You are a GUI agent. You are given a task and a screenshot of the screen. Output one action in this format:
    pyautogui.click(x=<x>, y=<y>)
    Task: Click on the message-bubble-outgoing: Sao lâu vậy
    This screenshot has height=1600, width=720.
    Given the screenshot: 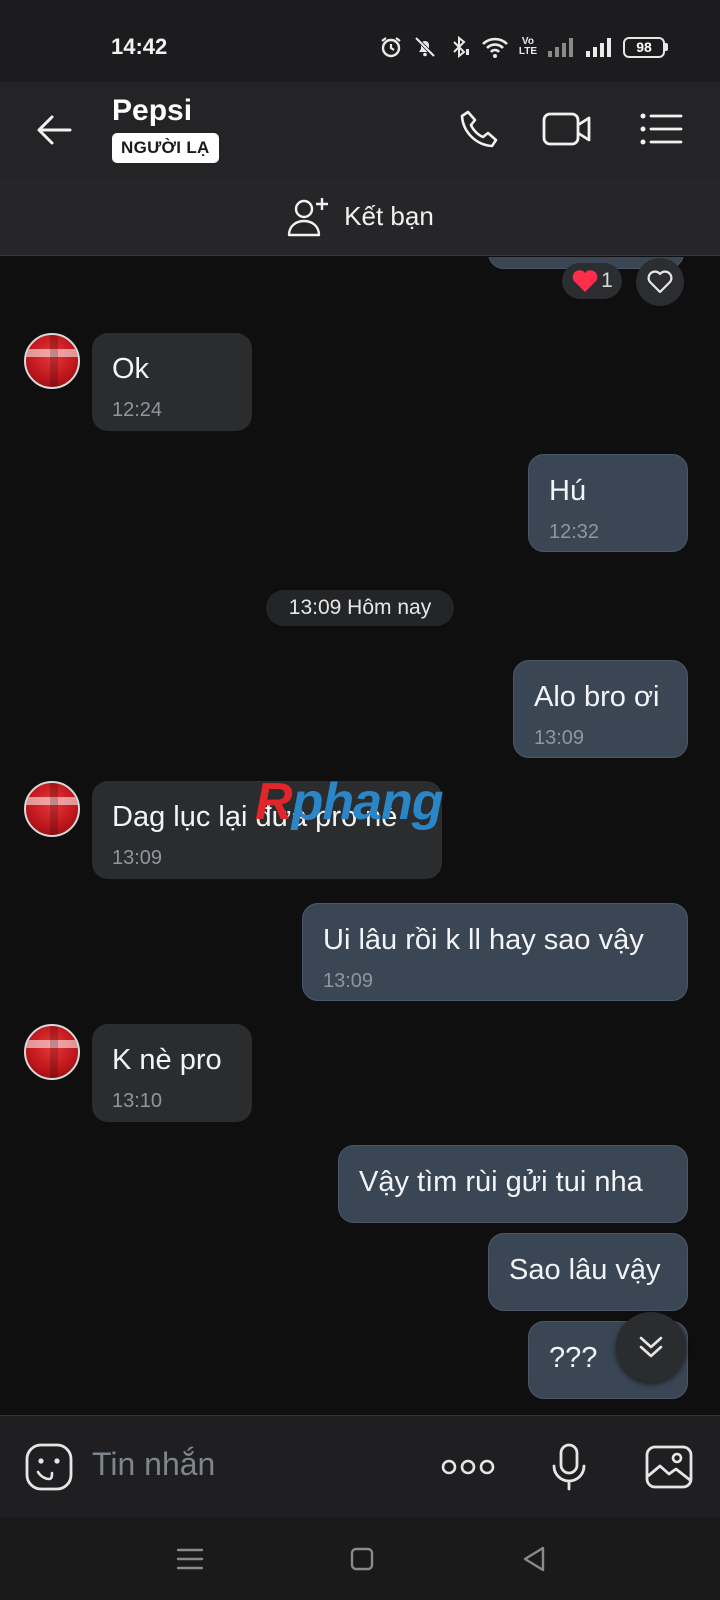 What is the action you would take?
    pyautogui.click(x=588, y=1272)
    